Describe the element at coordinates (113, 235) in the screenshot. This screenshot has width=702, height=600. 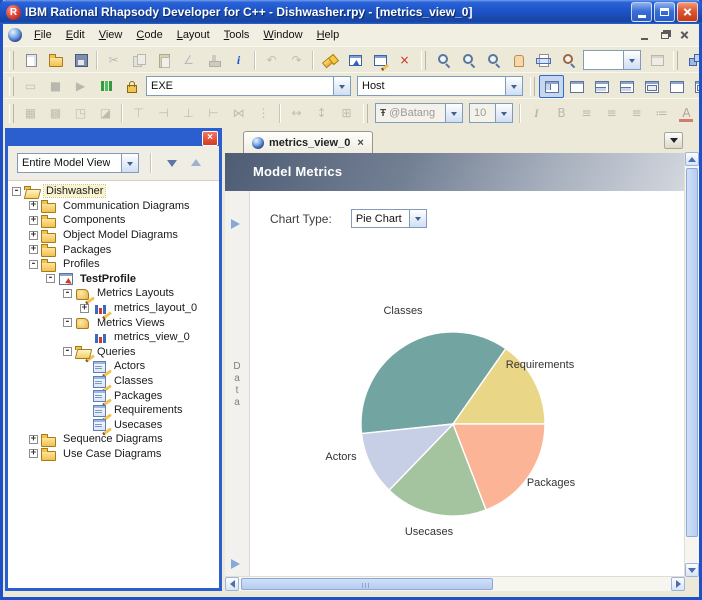
I see `tree-item-object-model-diagrams: + Object Model Diagrams` at that location.